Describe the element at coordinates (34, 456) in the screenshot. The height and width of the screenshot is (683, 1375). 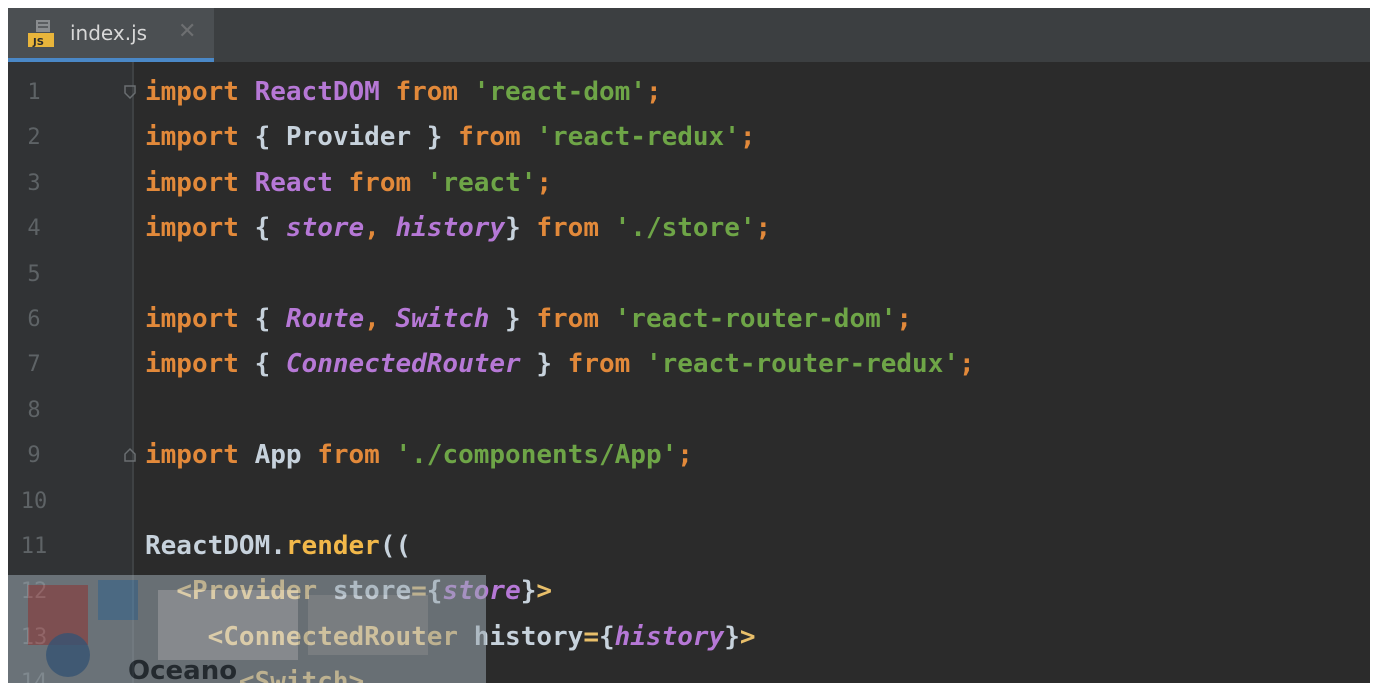
I see `line-number: 9` at that location.